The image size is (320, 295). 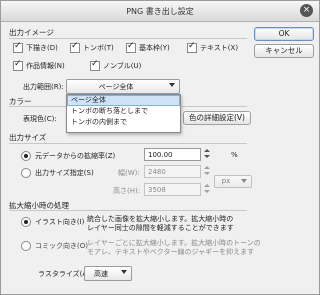 I want to click on range-option-bleed: トンボの断ち落としまで, so click(x=123, y=111).